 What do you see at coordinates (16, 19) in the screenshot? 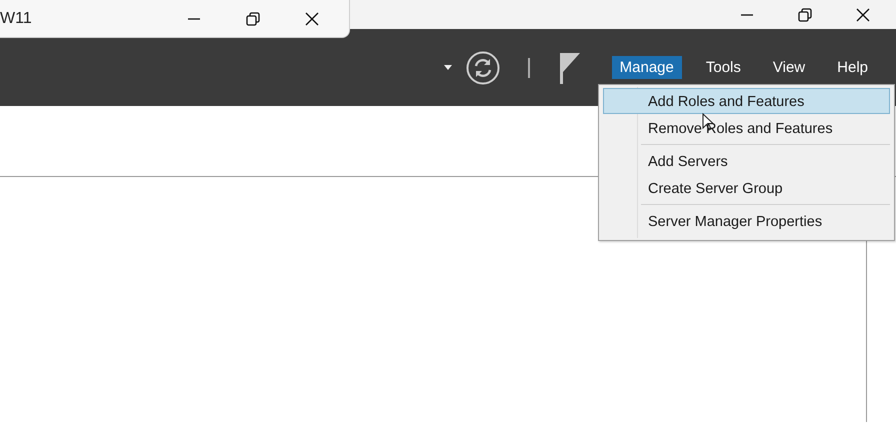
I see `window-title: W11` at bounding box center [16, 19].